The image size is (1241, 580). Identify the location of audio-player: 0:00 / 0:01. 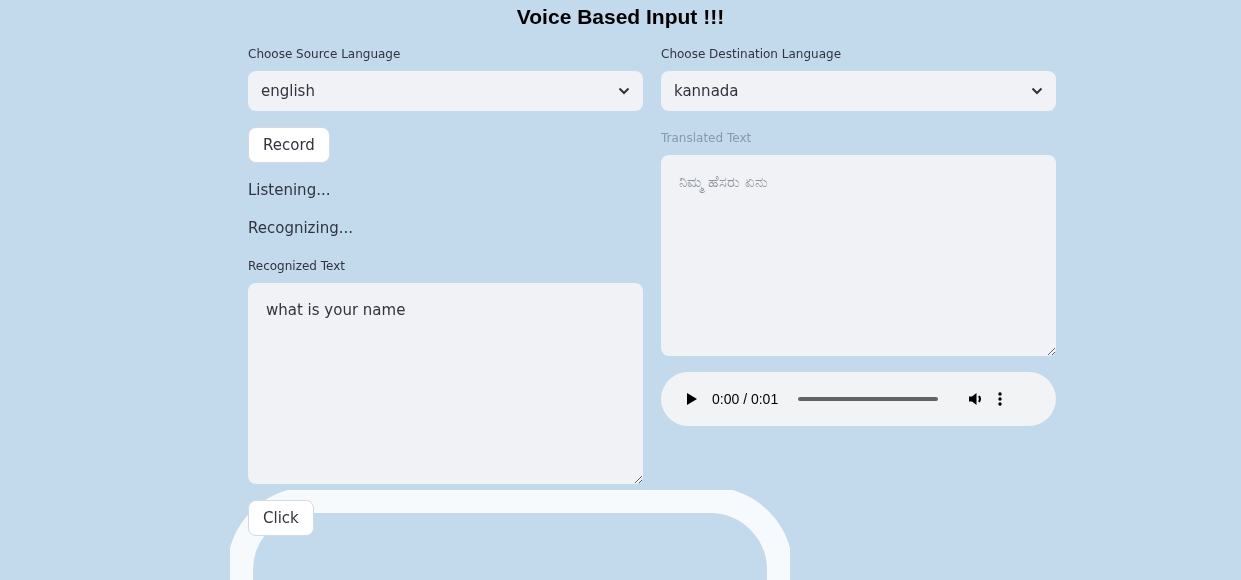
(858, 399).